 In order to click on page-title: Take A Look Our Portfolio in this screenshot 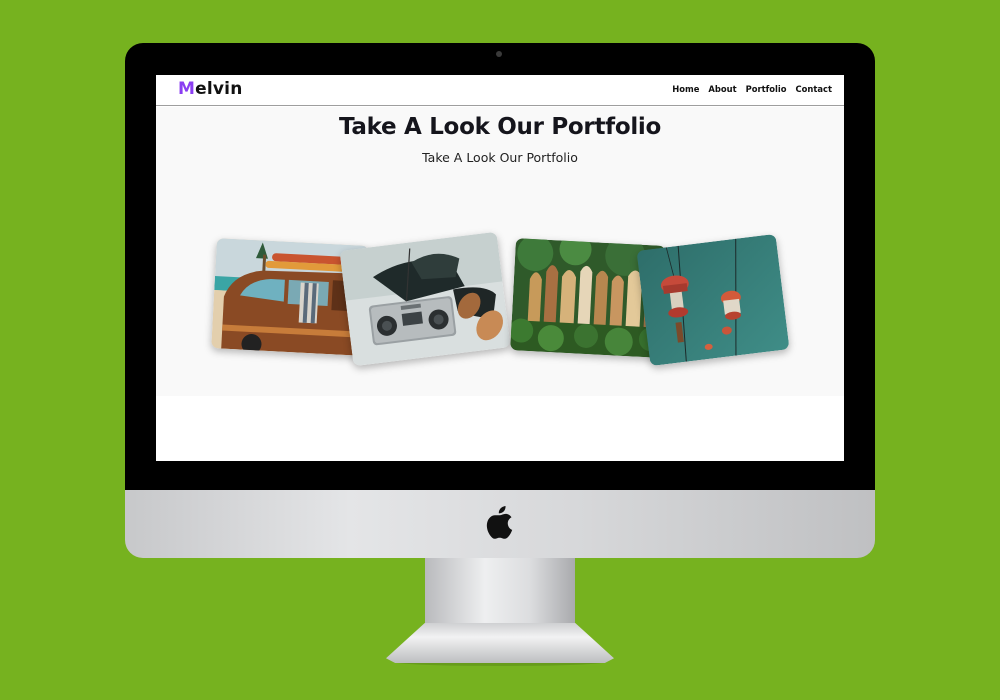, I will do `click(500, 127)`.